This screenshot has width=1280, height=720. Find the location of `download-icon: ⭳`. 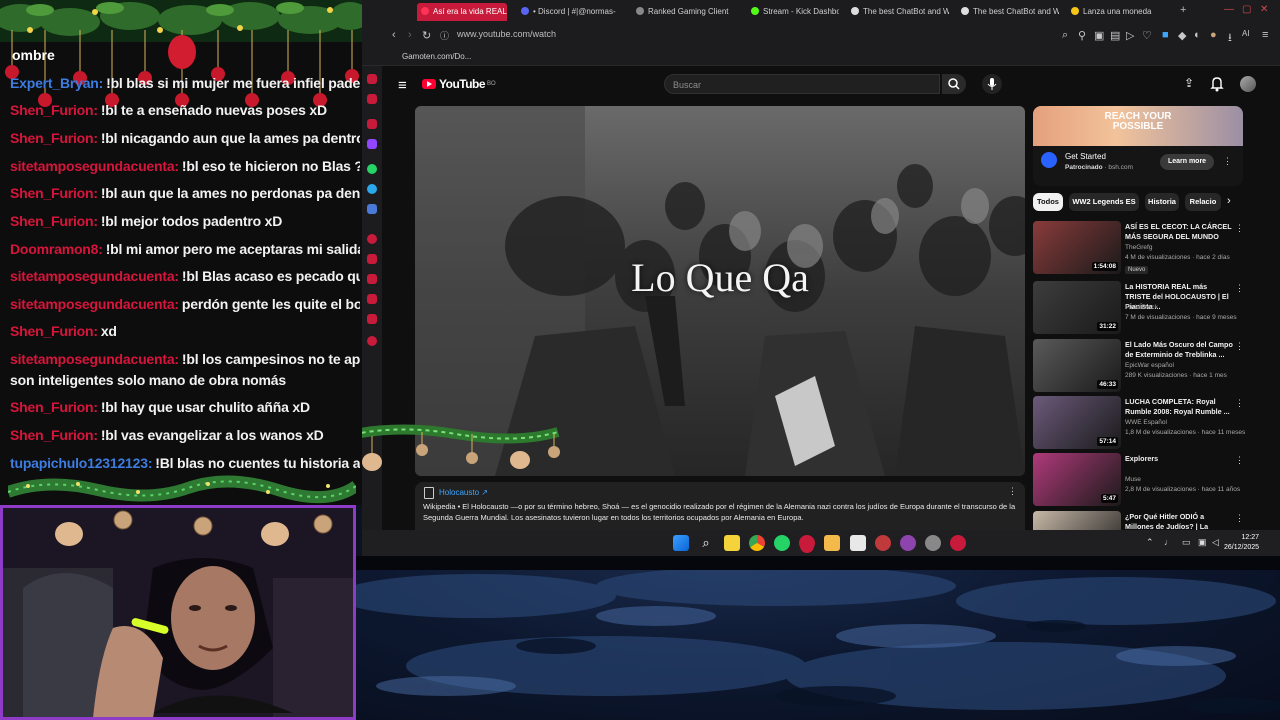

download-icon: ⭳ is located at coordinates (1230, 38).